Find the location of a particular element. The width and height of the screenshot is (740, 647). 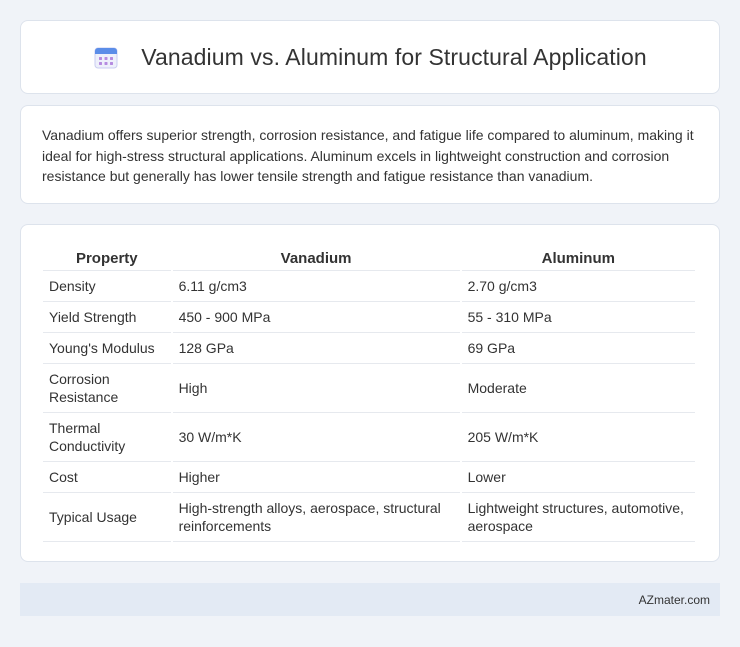

vanadium-cell: Higher is located at coordinates (316, 477).